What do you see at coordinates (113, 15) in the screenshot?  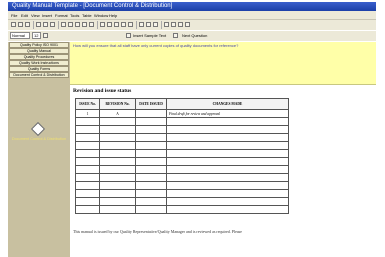 I see `menu-help: Help` at bounding box center [113, 15].